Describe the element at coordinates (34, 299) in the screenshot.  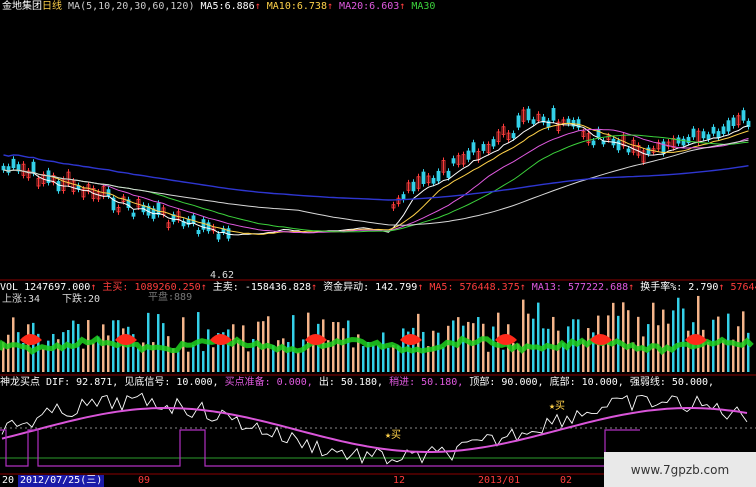
I see `up-value: 34` at that location.